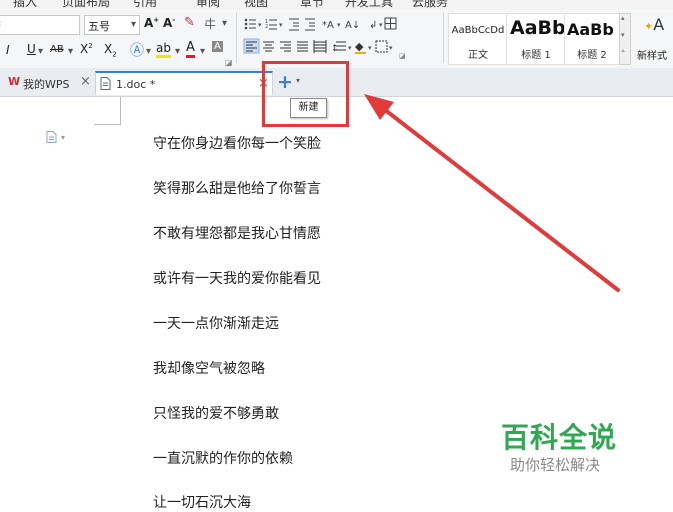 Image resolution: width=673 pixels, height=512 pixels. What do you see at coordinates (478, 39) in the screenshot?
I see `style-normal: AaBbCcDd 正文` at bounding box center [478, 39].